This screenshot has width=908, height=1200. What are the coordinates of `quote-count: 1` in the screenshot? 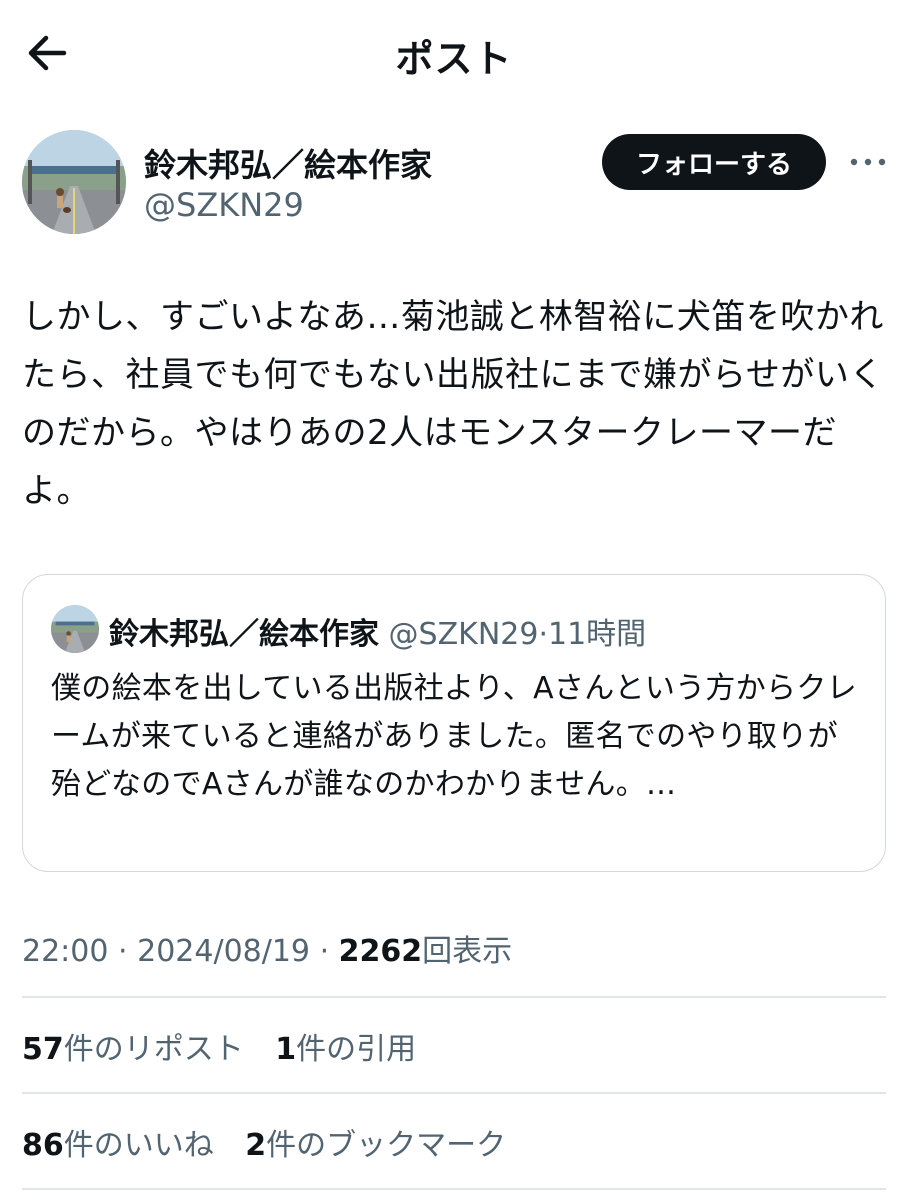 It's located at (286, 1049).